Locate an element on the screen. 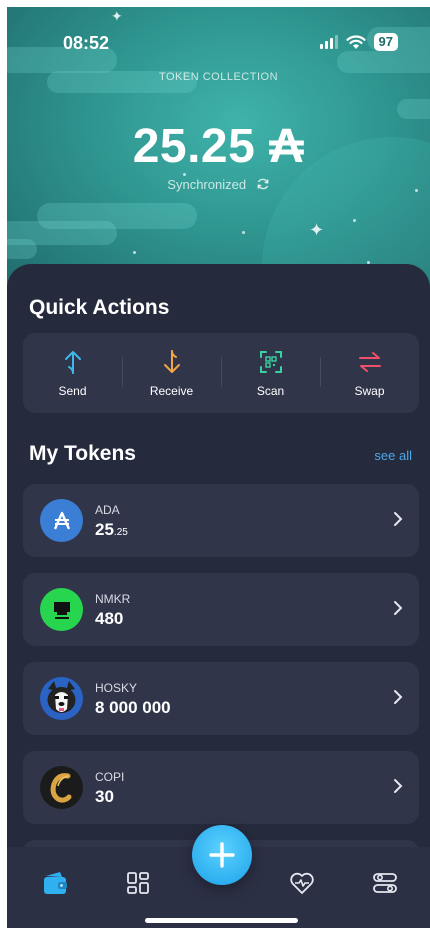 The image size is (430, 928). token-amount-main: 480 is located at coordinates (109, 618).